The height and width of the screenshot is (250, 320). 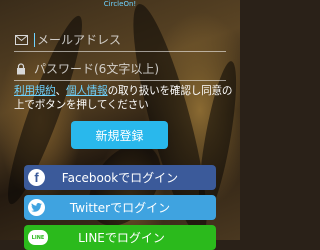 What do you see at coordinates (124, 98) in the screenshot?
I see `terms-notice: 利用規約、個人情報の取り扱いを確認し同意の上でボタンを押してください` at bounding box center [124, 98].